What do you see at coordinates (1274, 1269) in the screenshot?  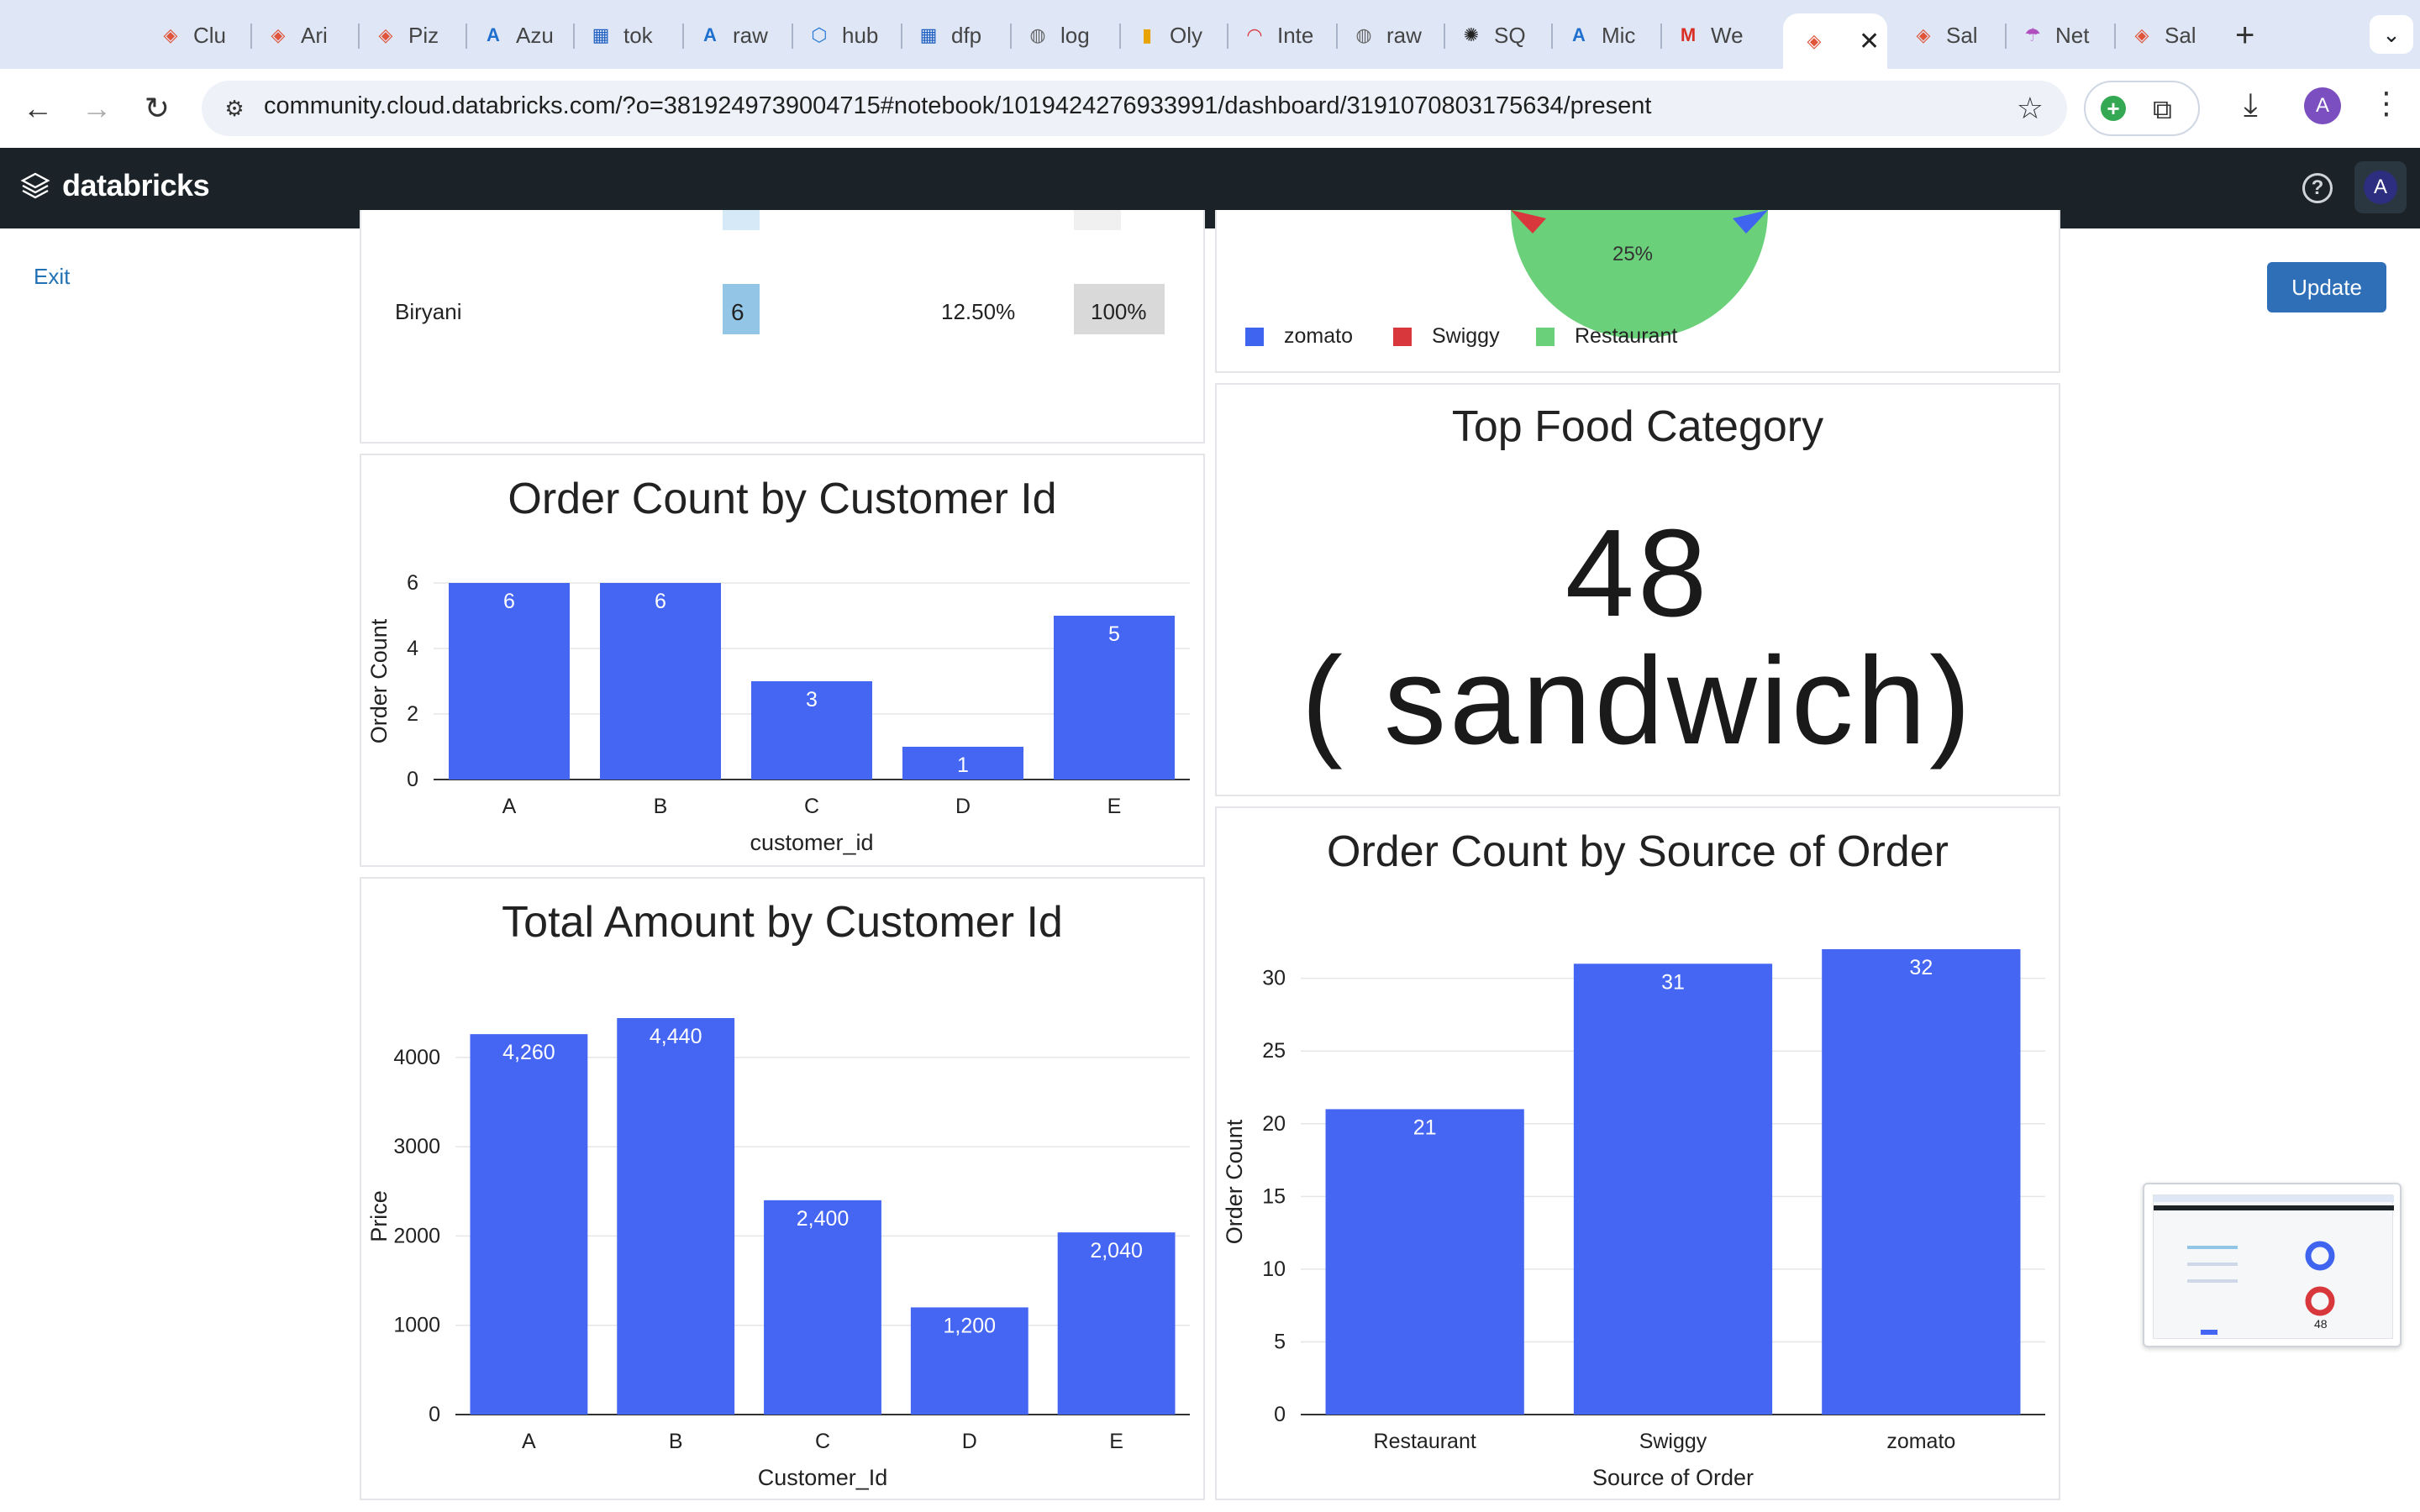 I see `y-tick-label: 10` at bounding box center [1274, 1269].